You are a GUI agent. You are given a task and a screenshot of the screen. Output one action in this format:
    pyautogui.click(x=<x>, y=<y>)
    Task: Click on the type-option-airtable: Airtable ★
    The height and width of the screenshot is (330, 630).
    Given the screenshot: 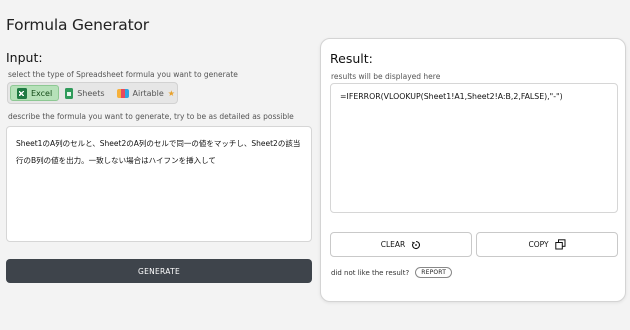 What is the action you would take?
    pyautogui.click(x=146, y=93)
    